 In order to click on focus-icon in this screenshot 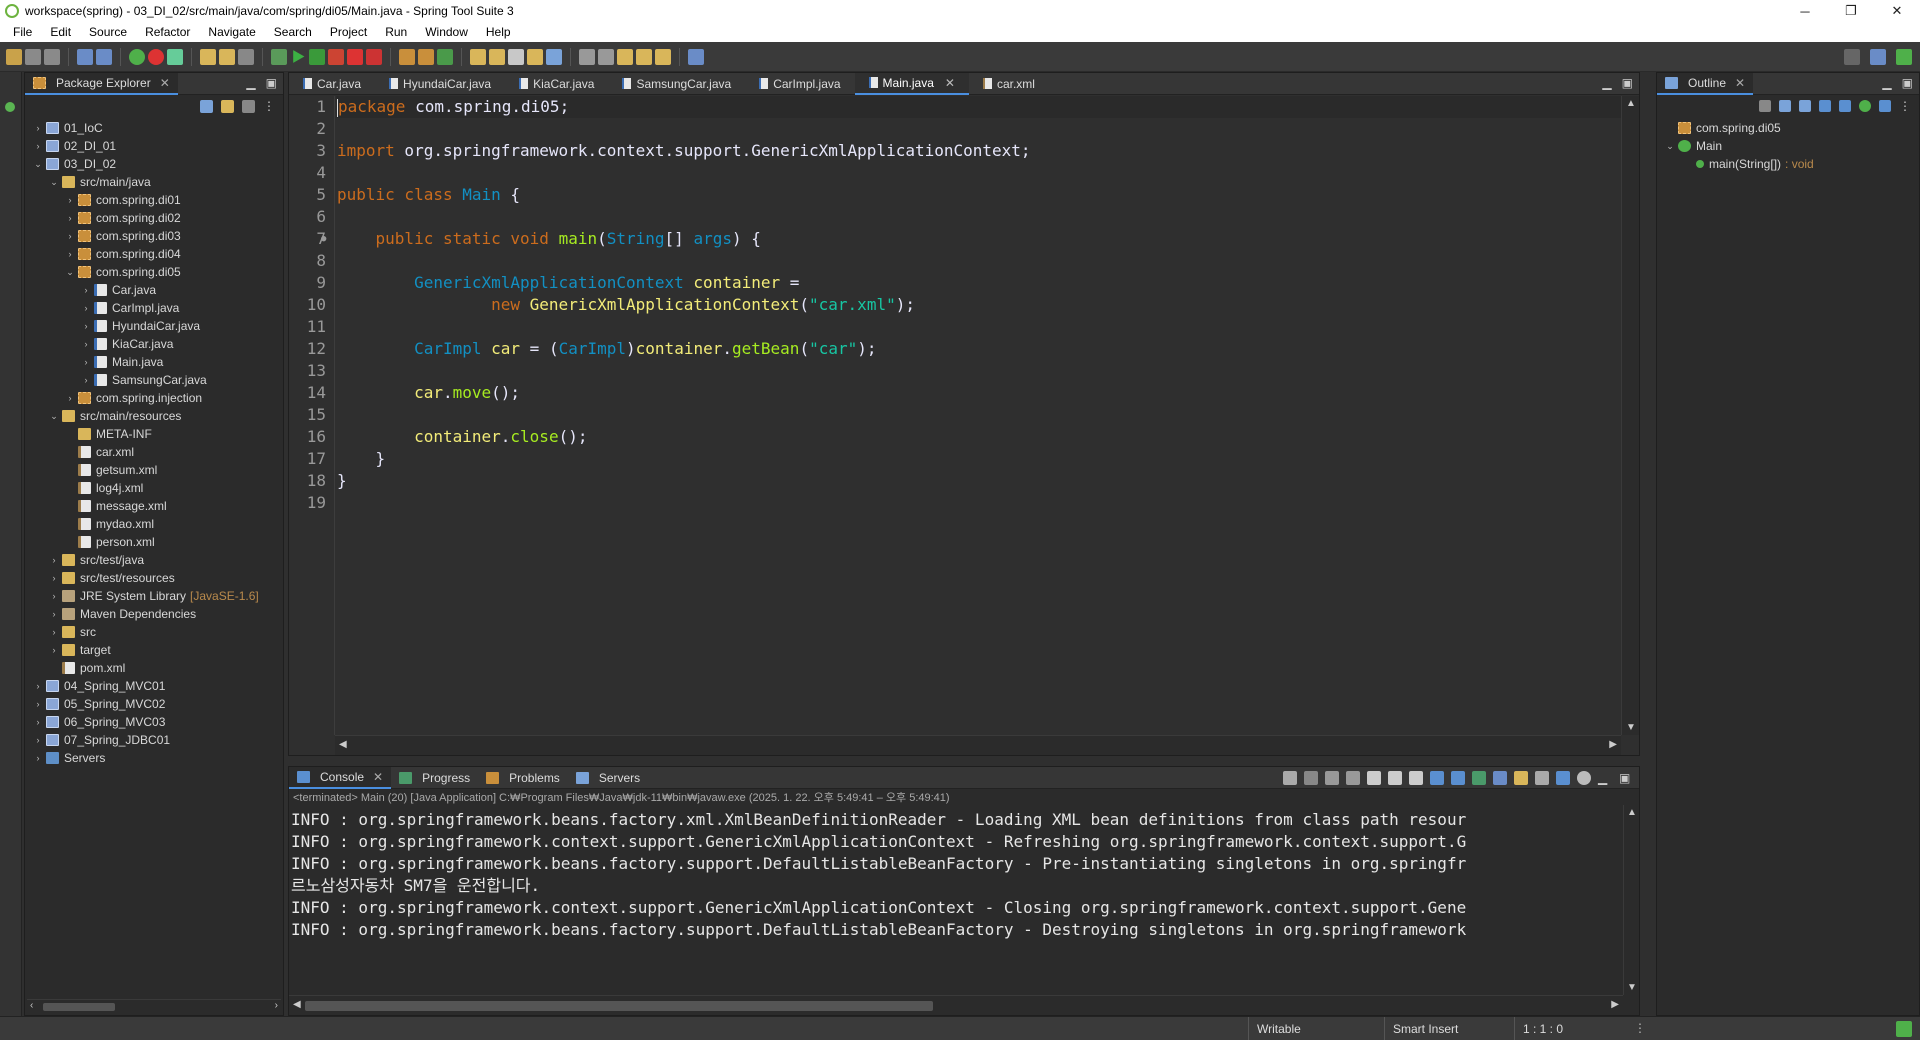, I will do `click(1765, 106)`.